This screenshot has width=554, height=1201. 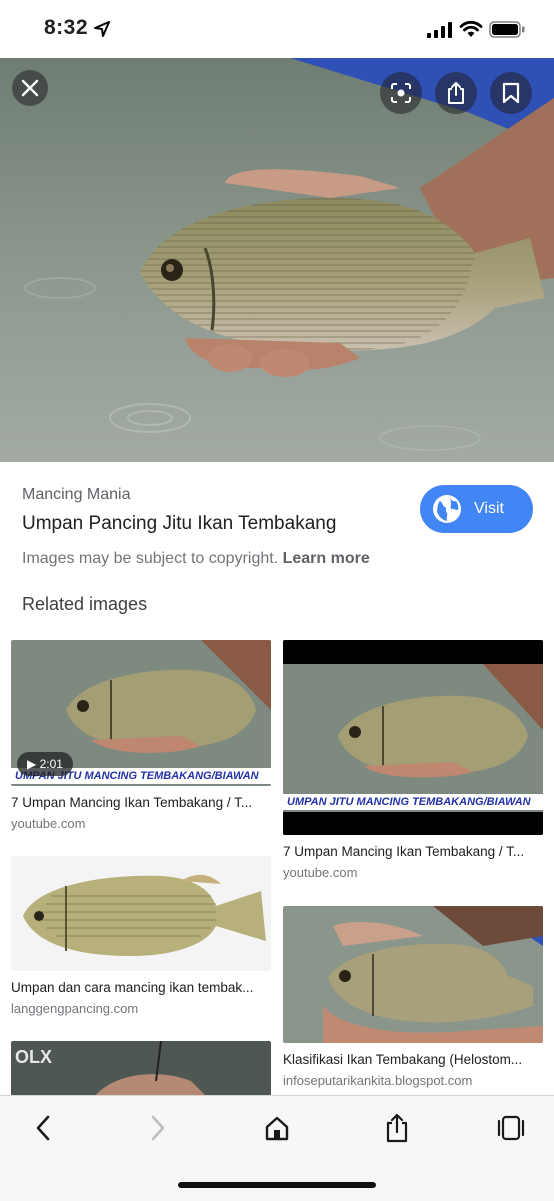 I want to click on back-button, so click(x=43, y=1128).